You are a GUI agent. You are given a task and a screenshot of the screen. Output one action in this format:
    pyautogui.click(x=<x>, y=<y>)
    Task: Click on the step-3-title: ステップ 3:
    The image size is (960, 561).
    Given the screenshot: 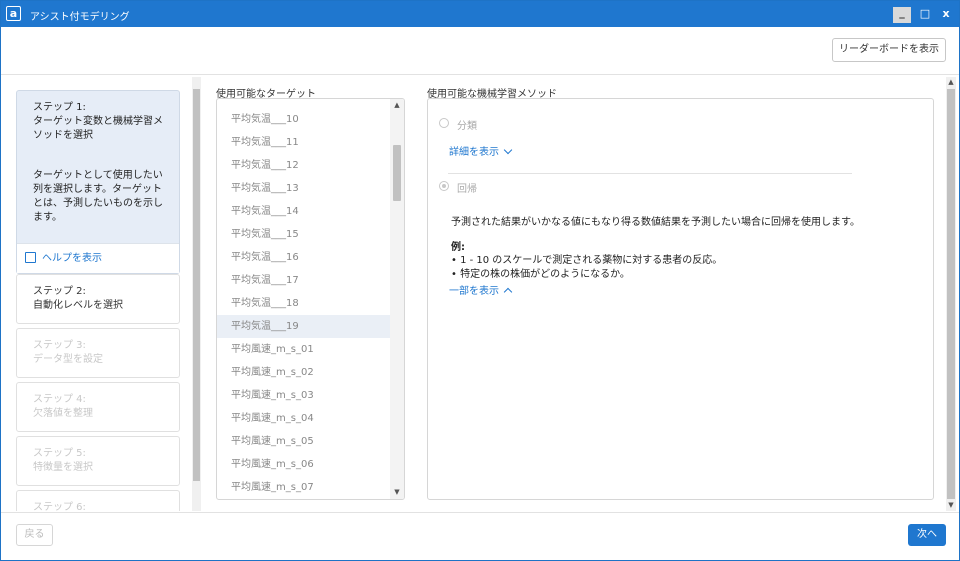 What is the action you would take?
    pyautogui.click(x=59, y=345)
    